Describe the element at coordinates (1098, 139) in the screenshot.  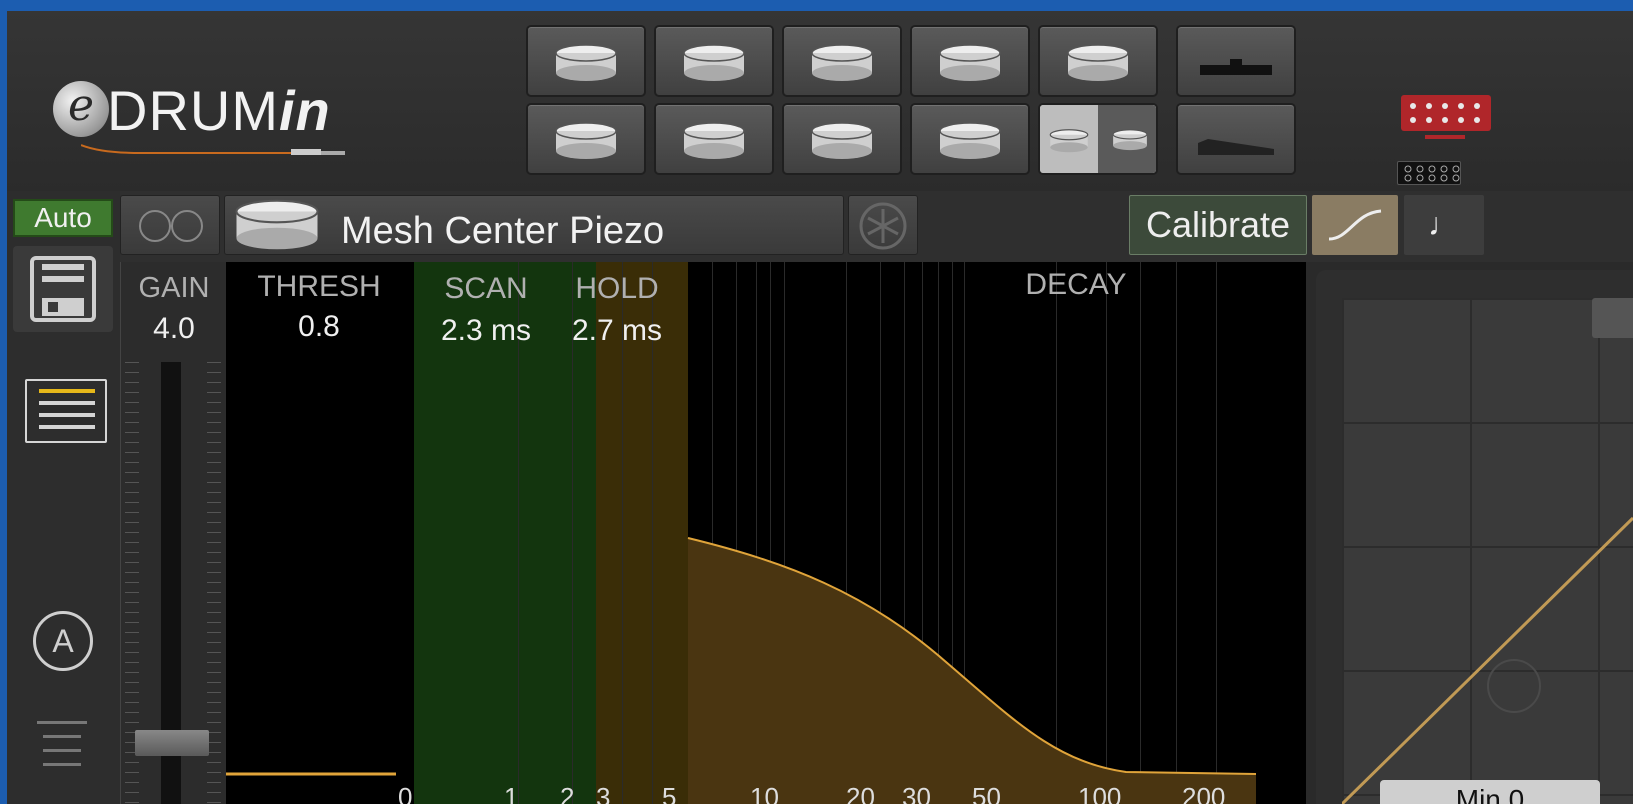
I see `pad-button-10-selected` at that location.